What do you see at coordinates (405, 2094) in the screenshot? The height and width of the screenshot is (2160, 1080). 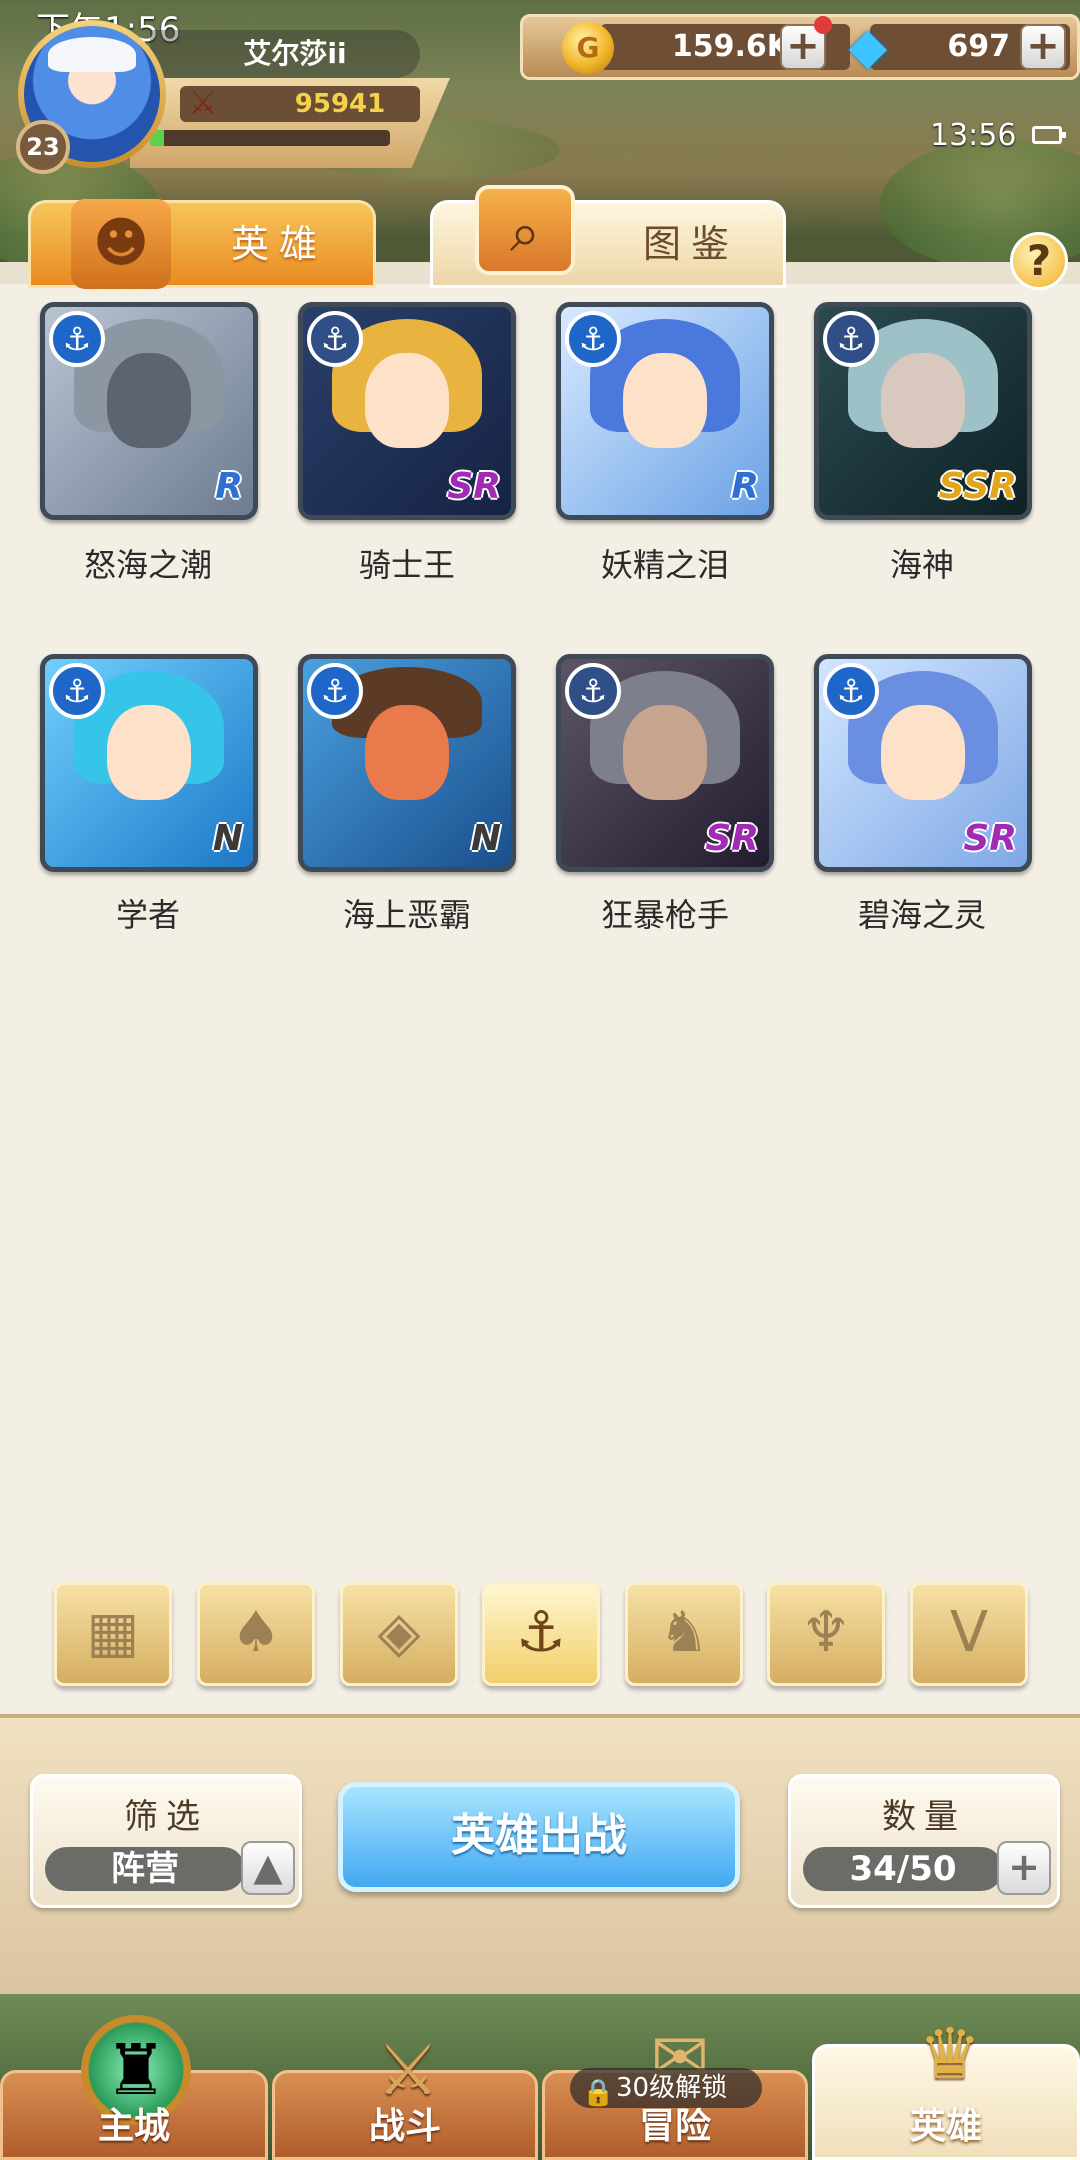 I see `nav-battle: ⚔ 战斗` at bounding box center [405, 2094].